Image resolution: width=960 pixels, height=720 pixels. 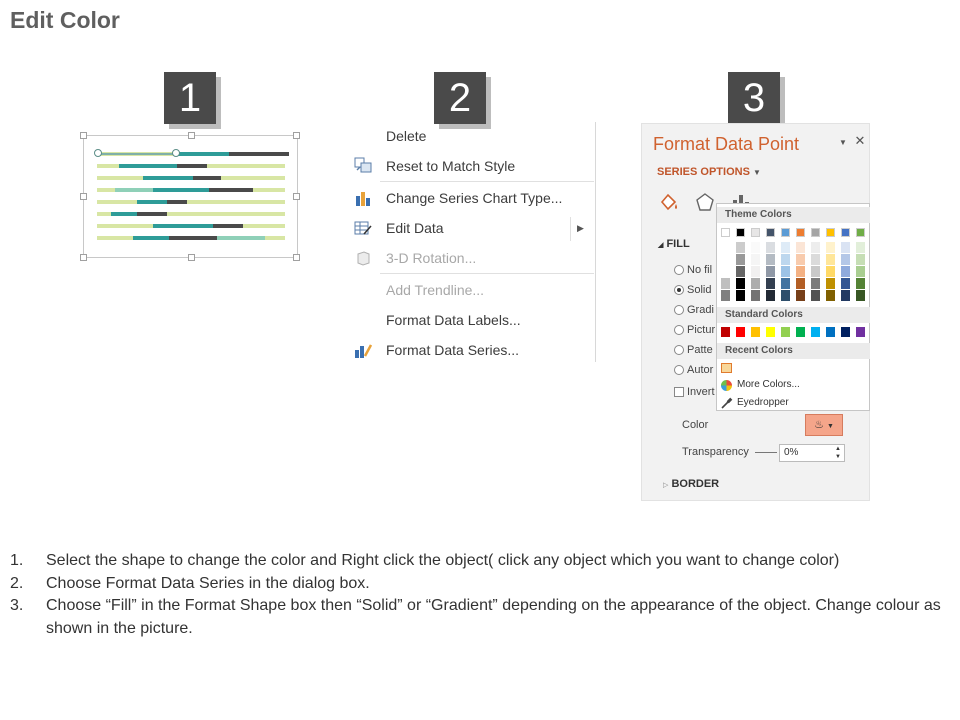 What do you see at coordinates (694, 310) in the screenshot?
I see `fill-option-gradient: Gradi` at bounding box center [694, 310].